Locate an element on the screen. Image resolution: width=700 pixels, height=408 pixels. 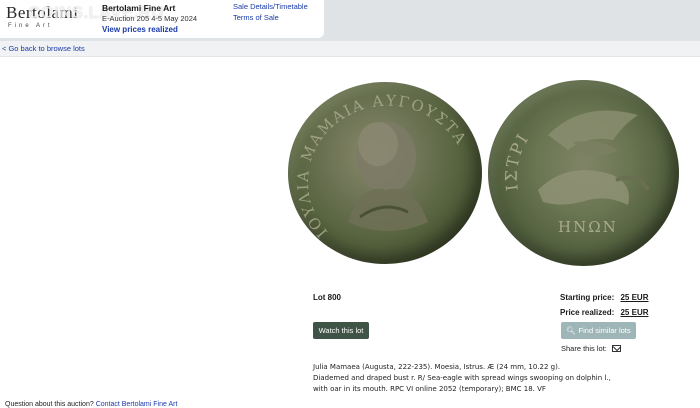
starting-price-row: Starting price: 25 EUR is located at coordinates (604, 297).